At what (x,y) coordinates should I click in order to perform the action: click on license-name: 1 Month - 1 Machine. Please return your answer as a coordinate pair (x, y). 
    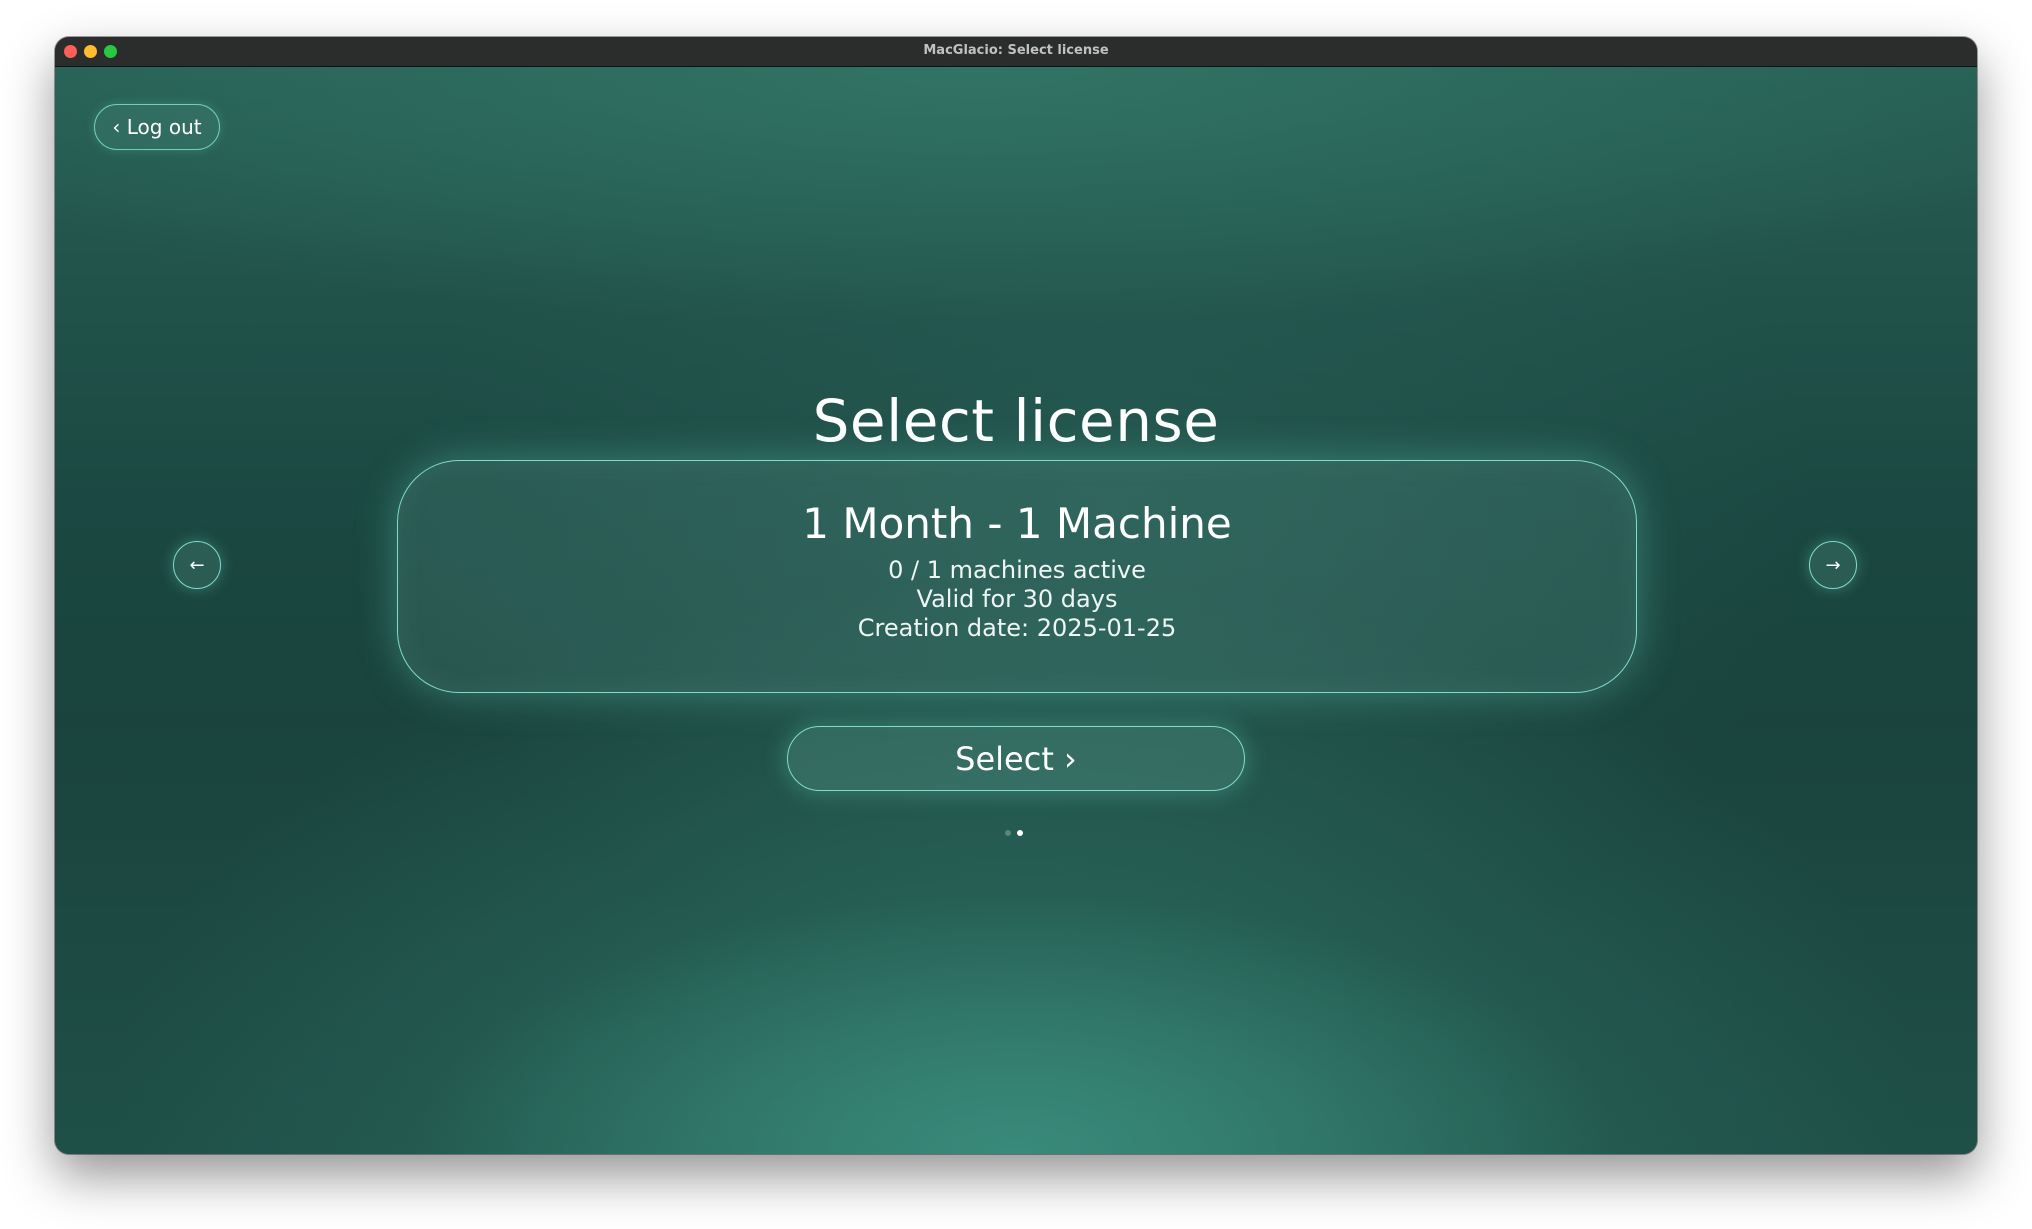
    Looking at the image, I should click on (1017, 523).